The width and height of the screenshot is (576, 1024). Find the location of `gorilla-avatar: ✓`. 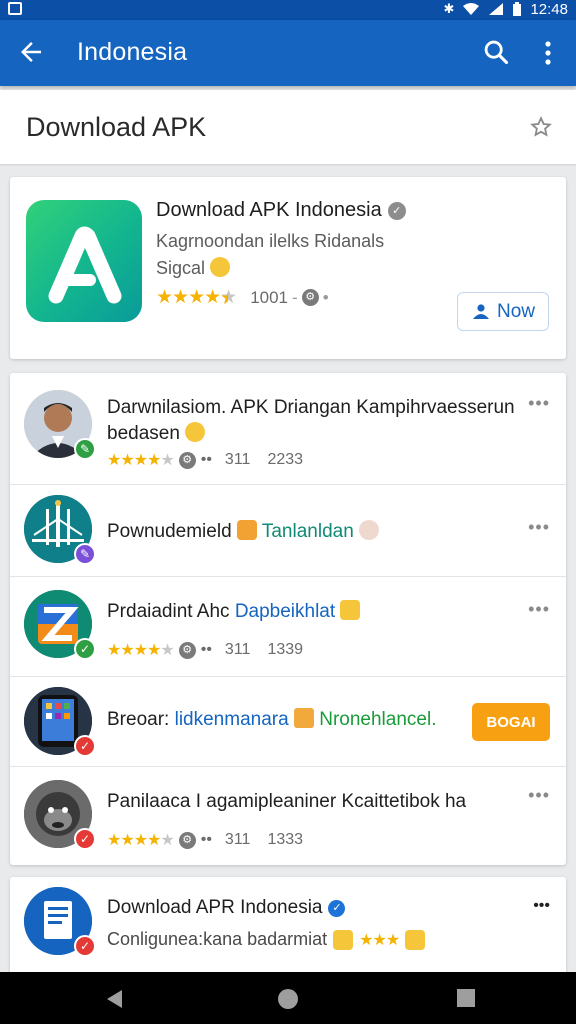

gorilla-avatar: ✓ is located at coordinates (60, 815).